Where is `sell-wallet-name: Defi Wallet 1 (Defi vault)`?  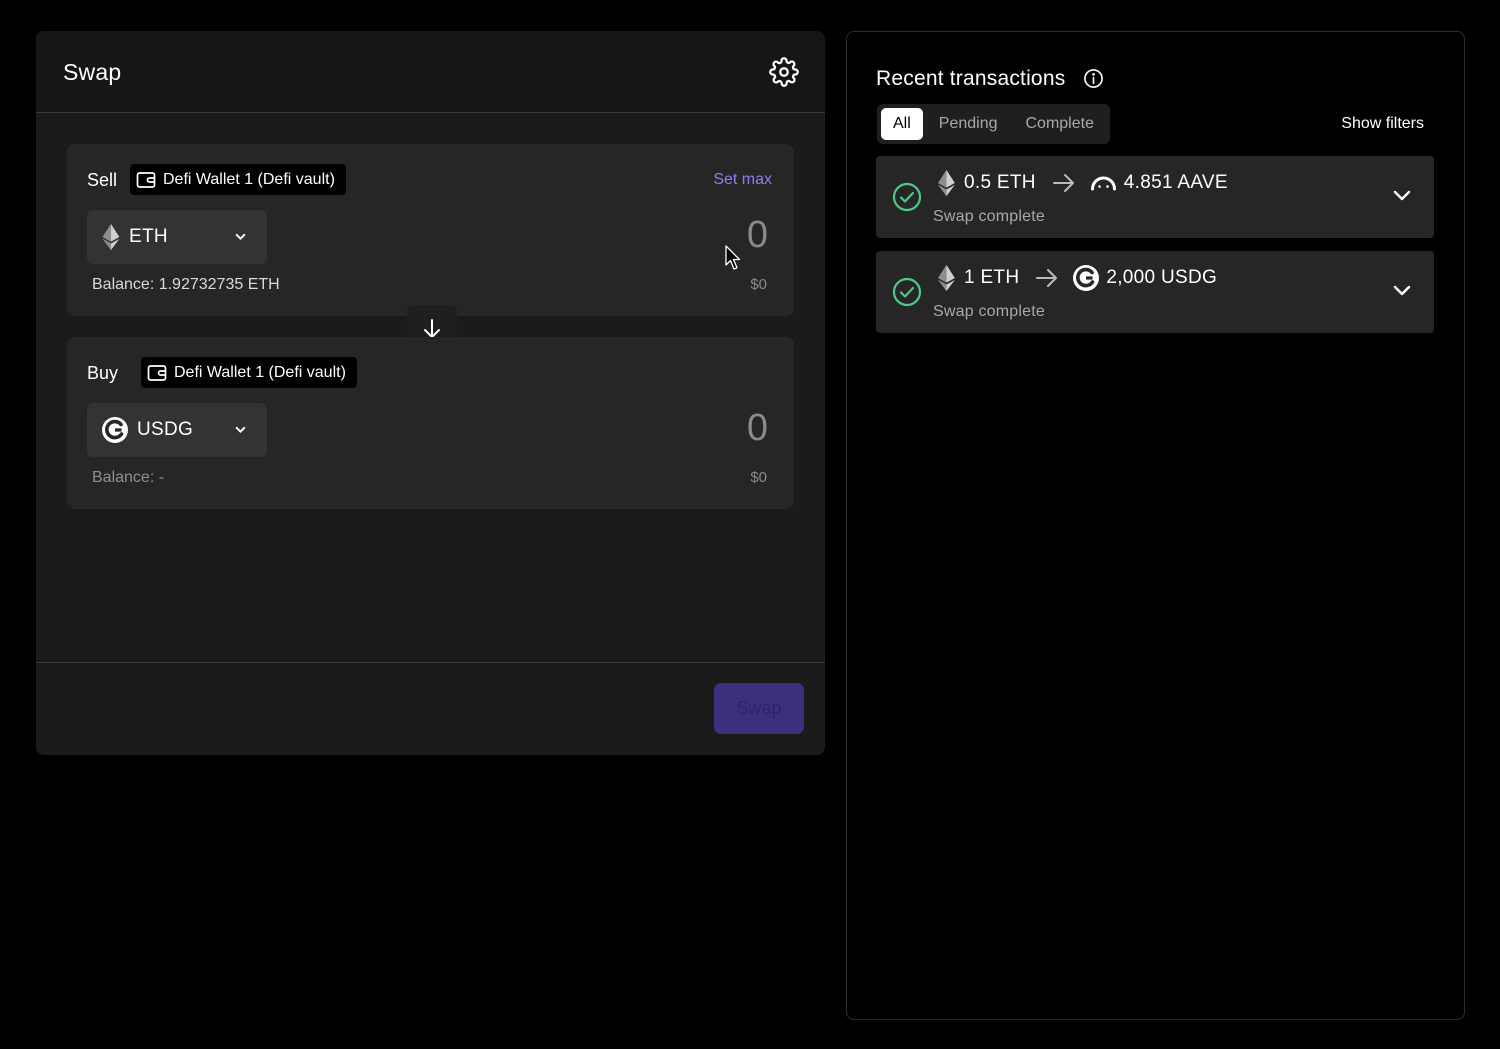
sell-wallet-name: Defi Wallet 1 (Defi vault) is located at coordinates (249, 179).